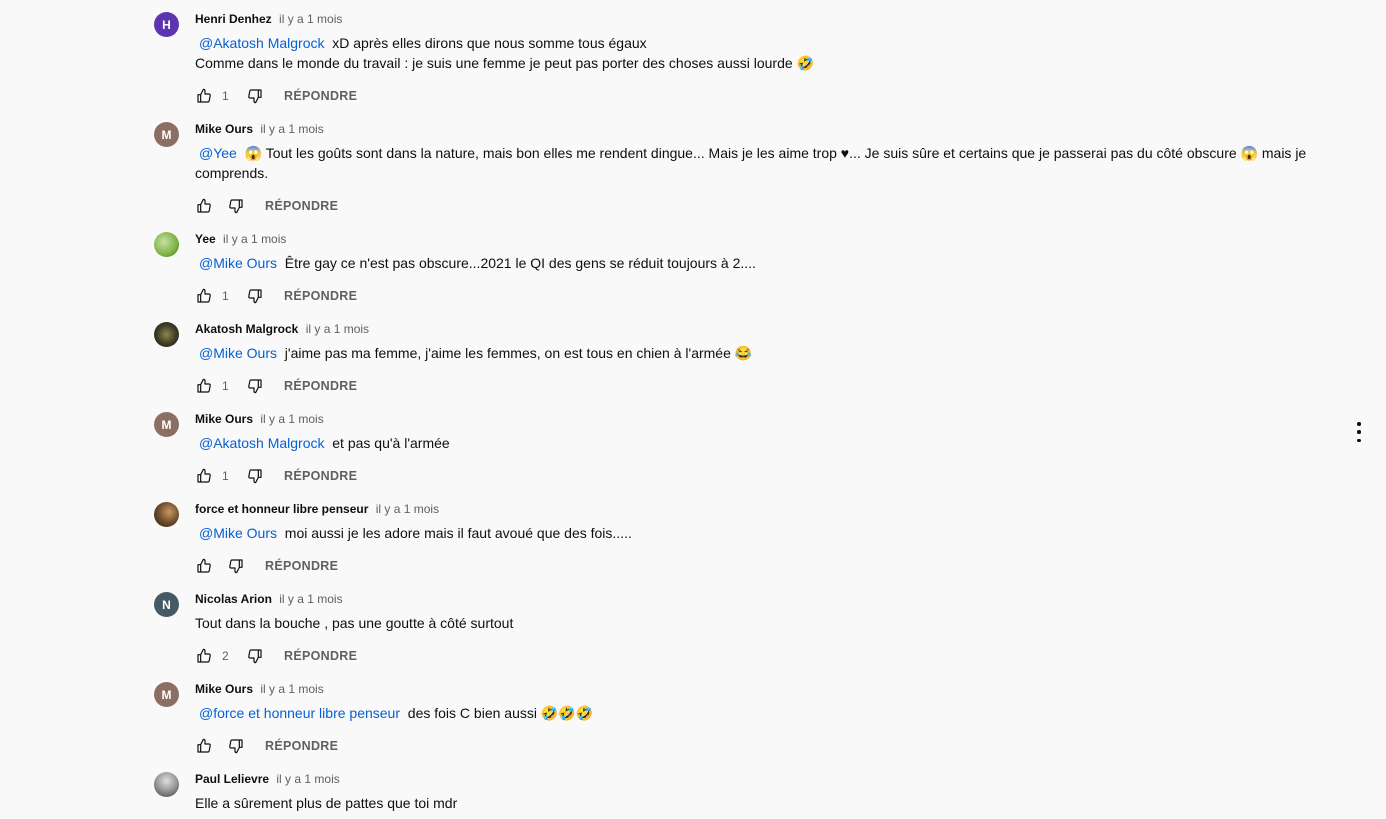 The height and width of the screenshot is (819, 1386). What do you see at coordinates (166, 604) in the screenshot?
I see `avatar: N` at bounding box center [166, 604].